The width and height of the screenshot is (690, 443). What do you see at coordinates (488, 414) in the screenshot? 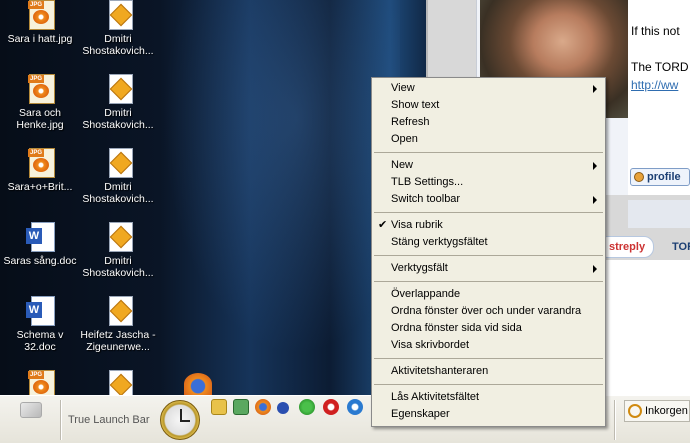
I see `menu-item: Egenskaper` at bounding box center [488, 414].